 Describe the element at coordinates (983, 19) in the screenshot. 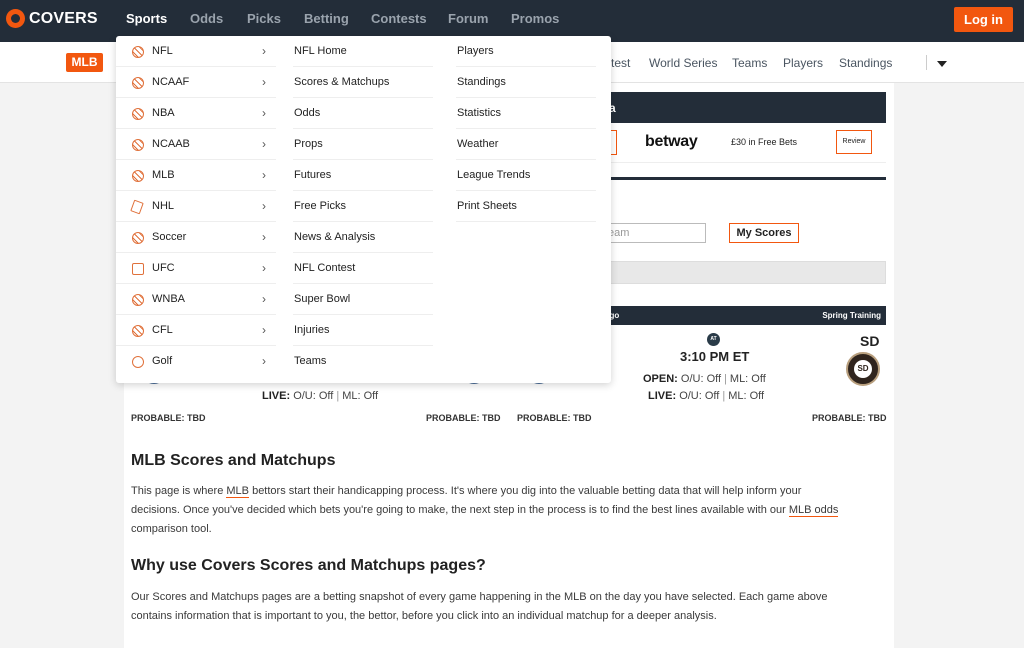

I see `login-button: Log in` at that location.